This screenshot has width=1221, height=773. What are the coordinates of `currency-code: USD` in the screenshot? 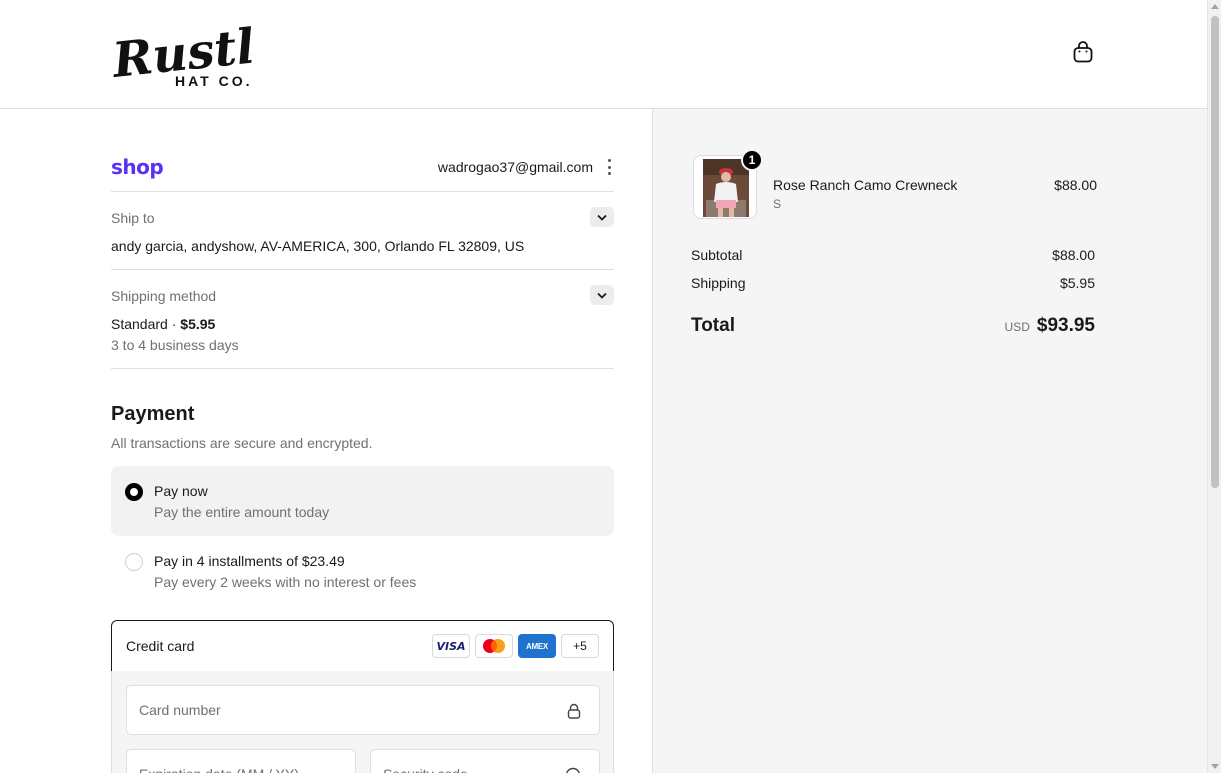 It's located at (1017, 327).